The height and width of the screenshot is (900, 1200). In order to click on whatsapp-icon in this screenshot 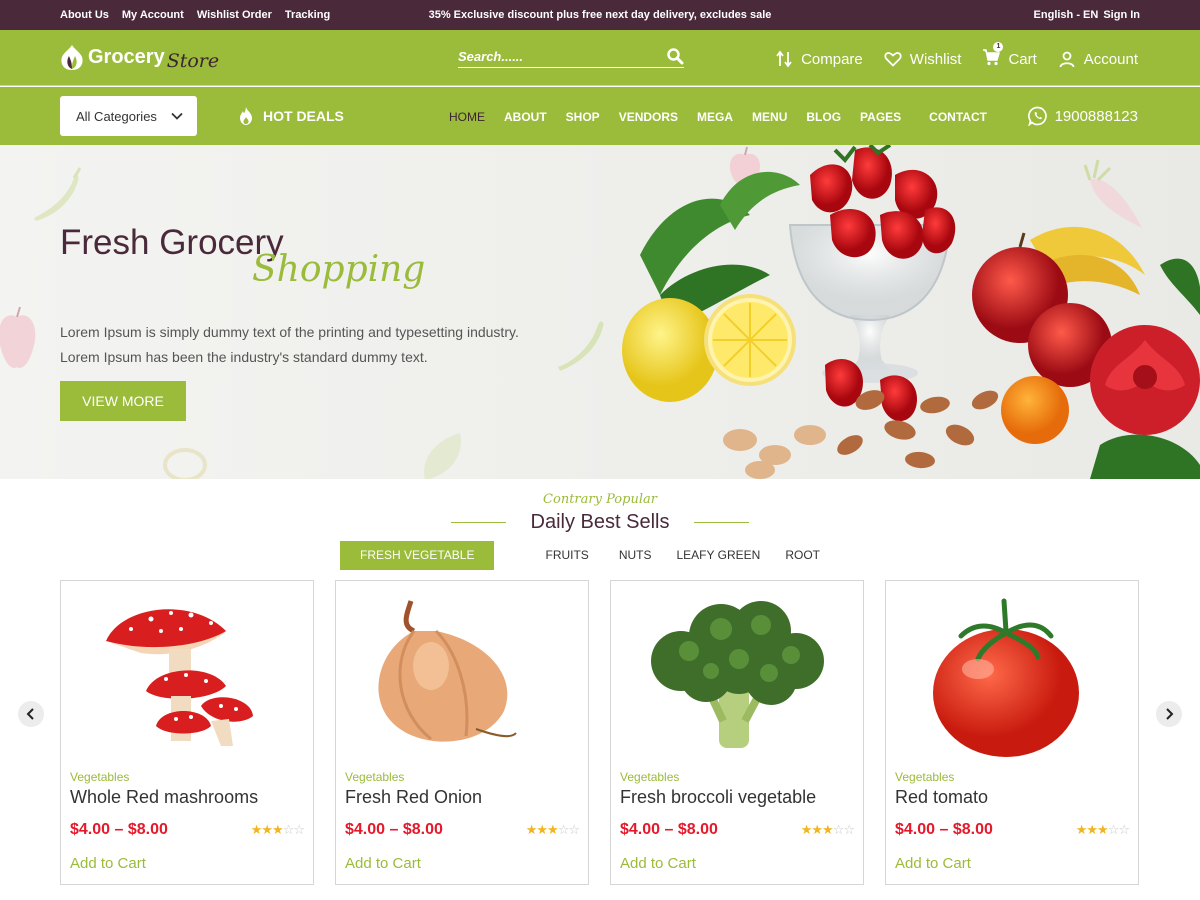, I will do `click(1037, 116)`.